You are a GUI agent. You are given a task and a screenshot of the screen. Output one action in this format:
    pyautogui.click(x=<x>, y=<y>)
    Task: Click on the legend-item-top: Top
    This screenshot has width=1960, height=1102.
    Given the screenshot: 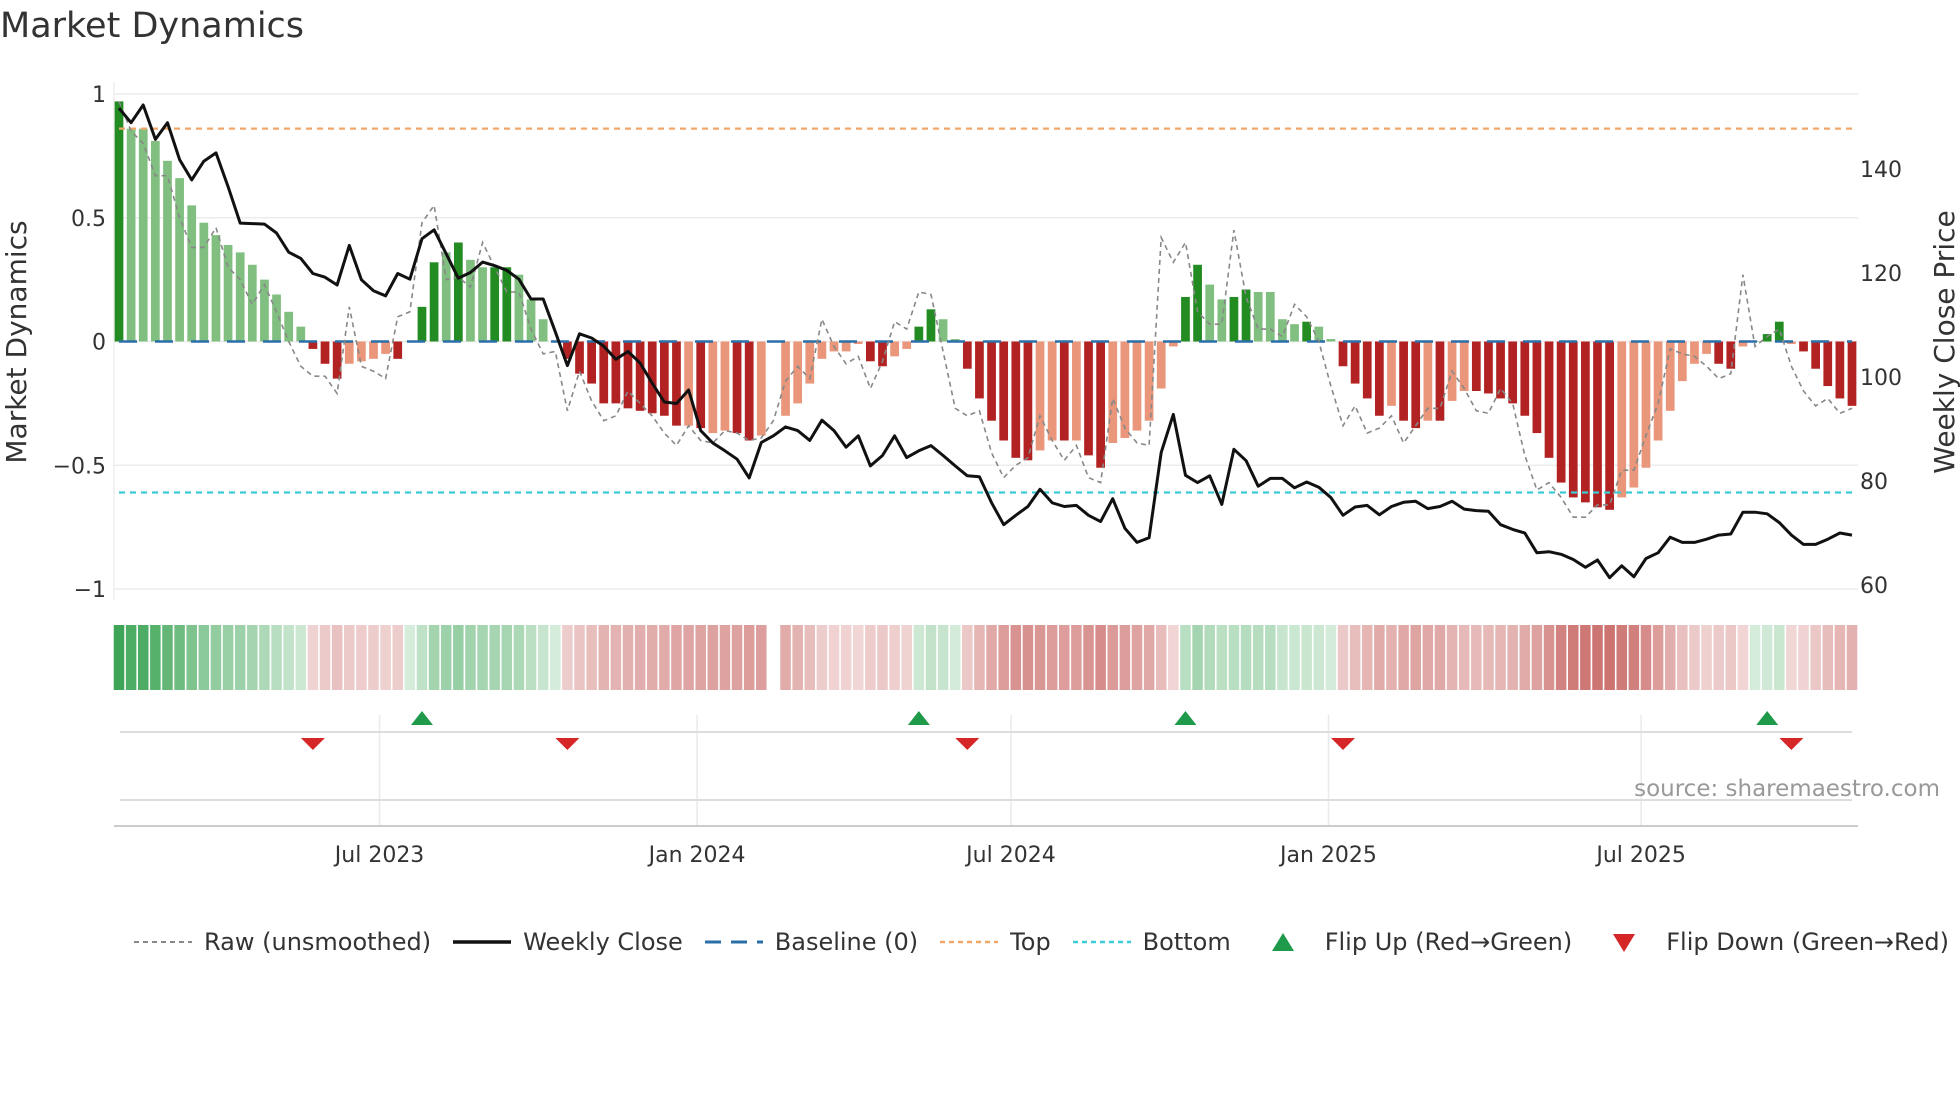 What is the action you would take?
    pyautogui.click(x=995, y=942)
    